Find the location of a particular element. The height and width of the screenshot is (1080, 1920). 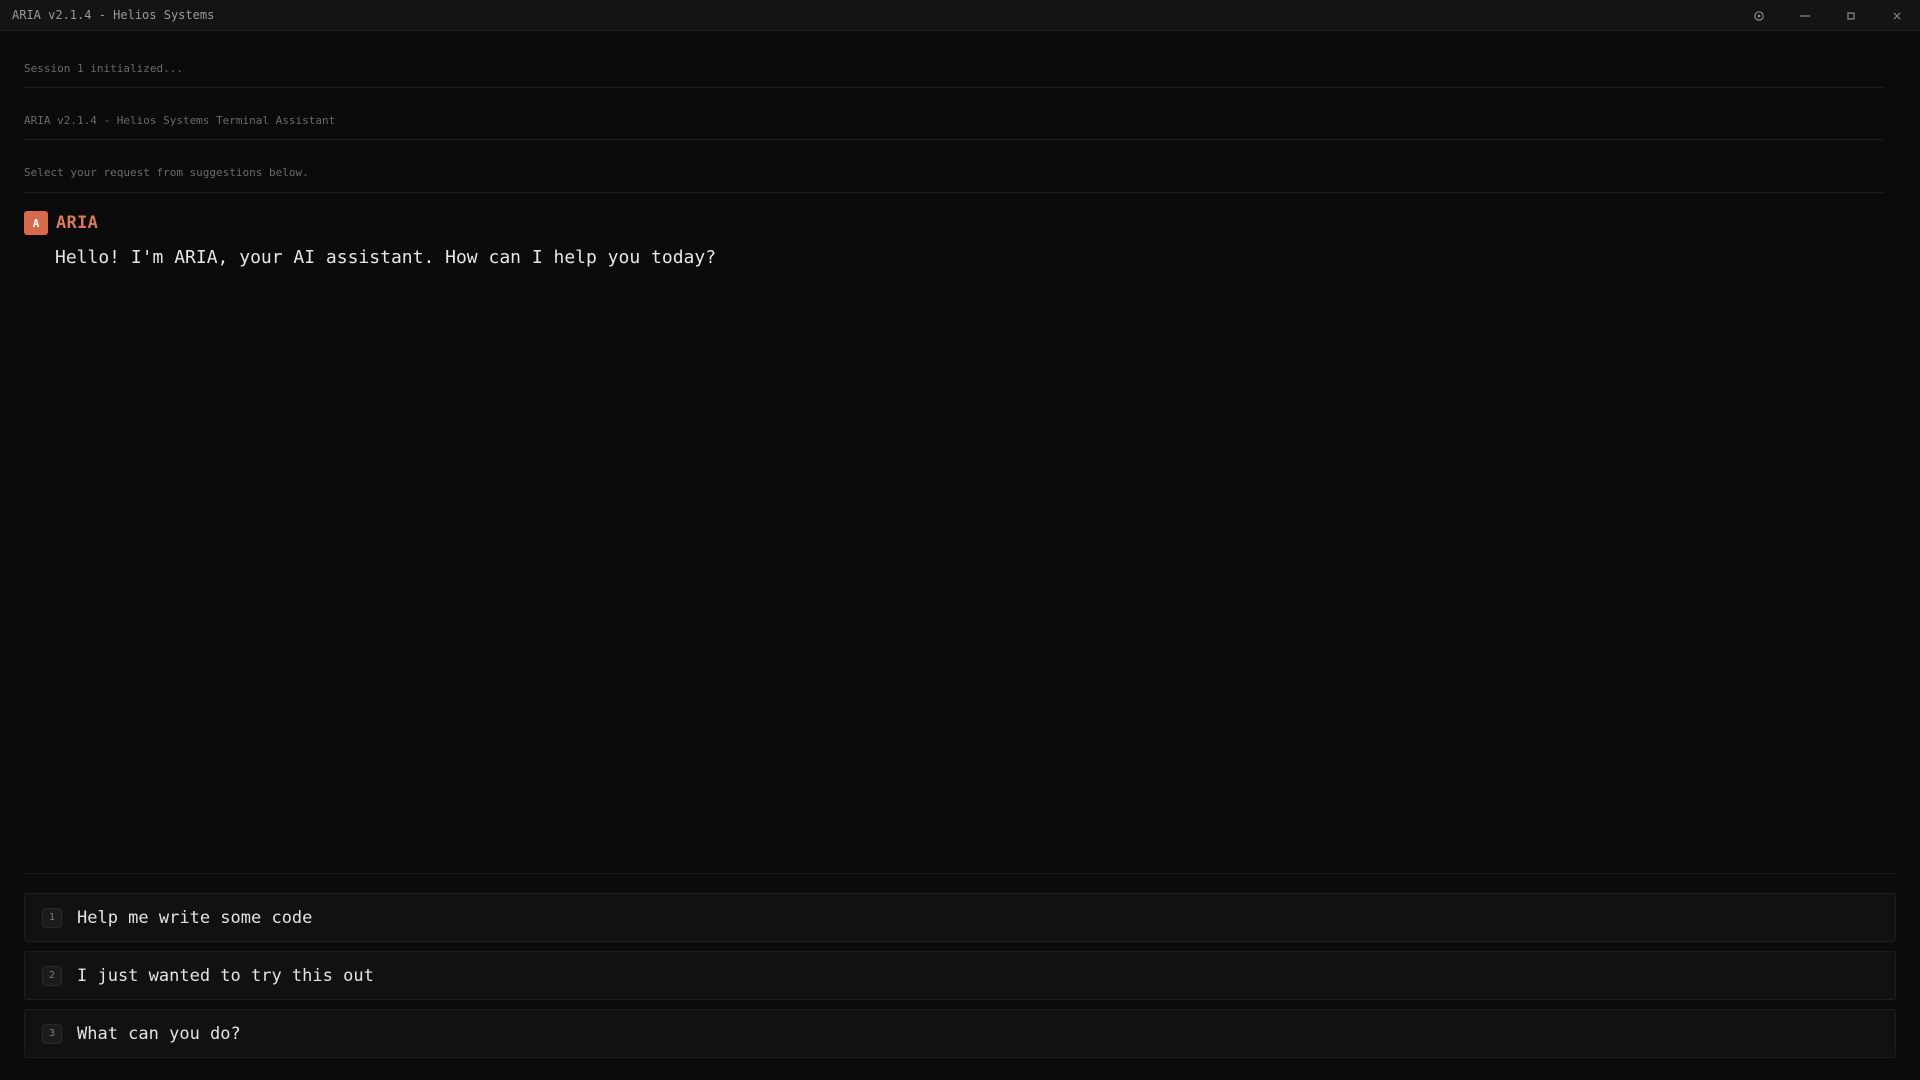

minimize-button is located at coordinates (1805, 15).